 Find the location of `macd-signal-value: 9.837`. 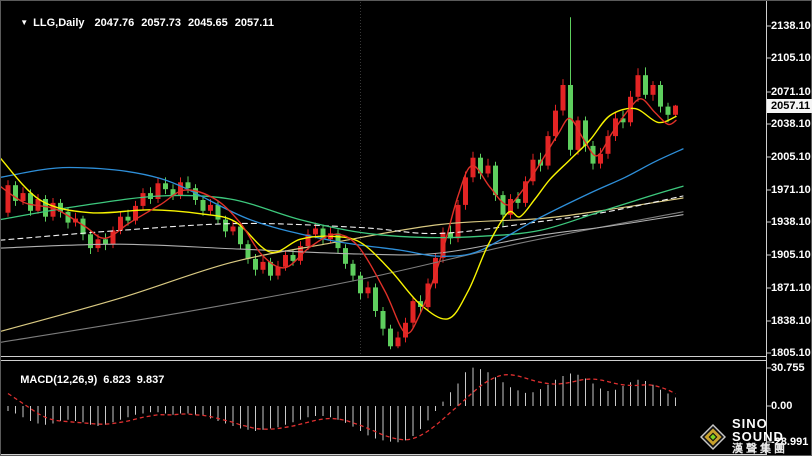

macd-signal-value: 9.837 is located at coordinates (150, 380).